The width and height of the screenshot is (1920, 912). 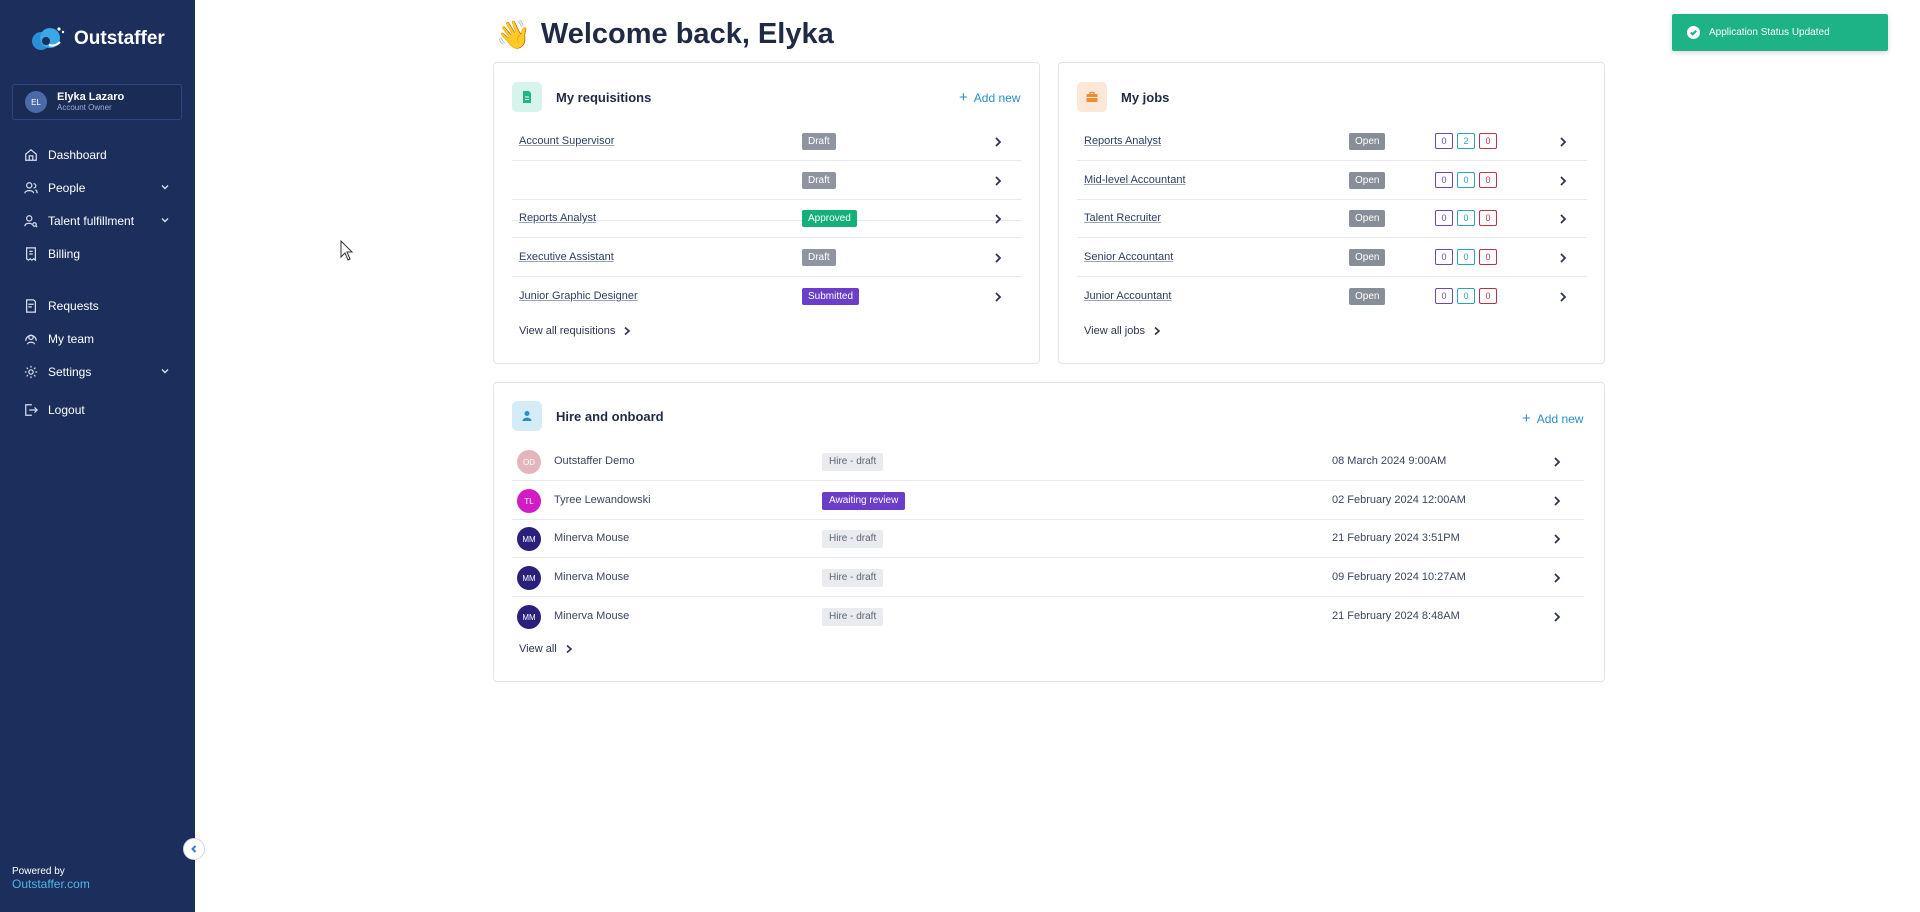 I want to click on user-role: Account Owner, so click(x=84, y=107).